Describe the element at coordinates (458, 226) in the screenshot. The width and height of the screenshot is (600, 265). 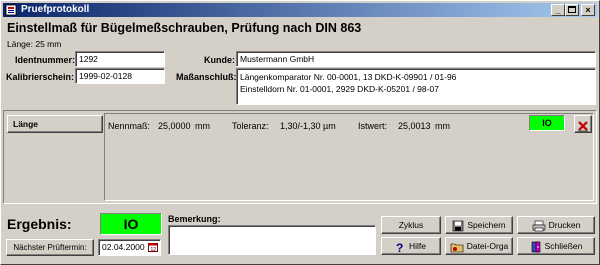
I see `save-icon` at that location.